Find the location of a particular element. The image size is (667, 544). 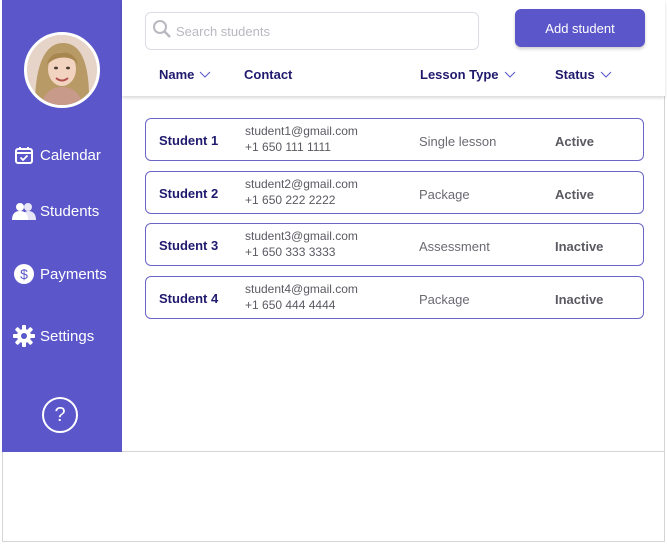

column-header-label: Contact is located at coordinates (268, 74).